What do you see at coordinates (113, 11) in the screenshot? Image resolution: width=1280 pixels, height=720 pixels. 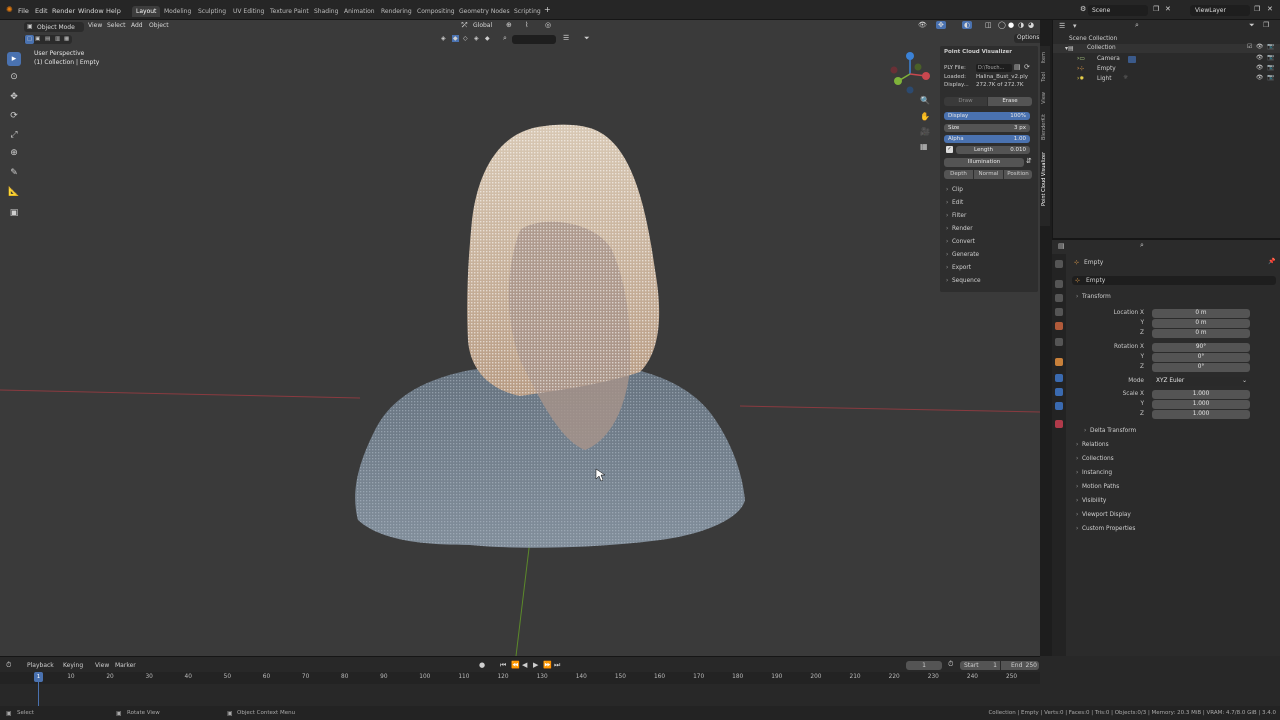 I see `menu-help: Help` at bounding box center [113, 11].